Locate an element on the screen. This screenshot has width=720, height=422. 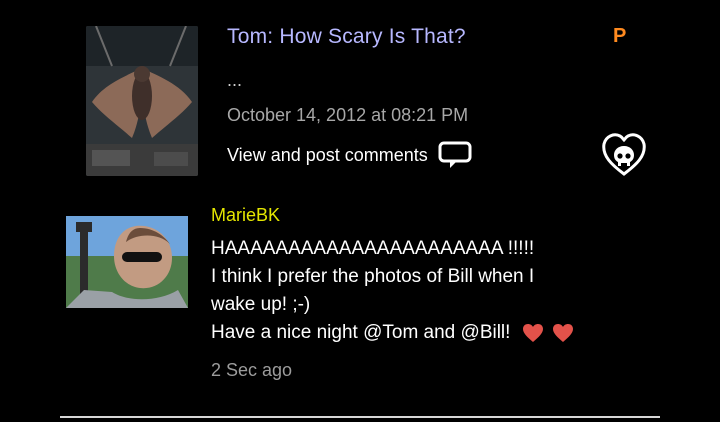
comment-line-text: Have a nice night @Tom and @Bill! is located at coordinates (361, 332).